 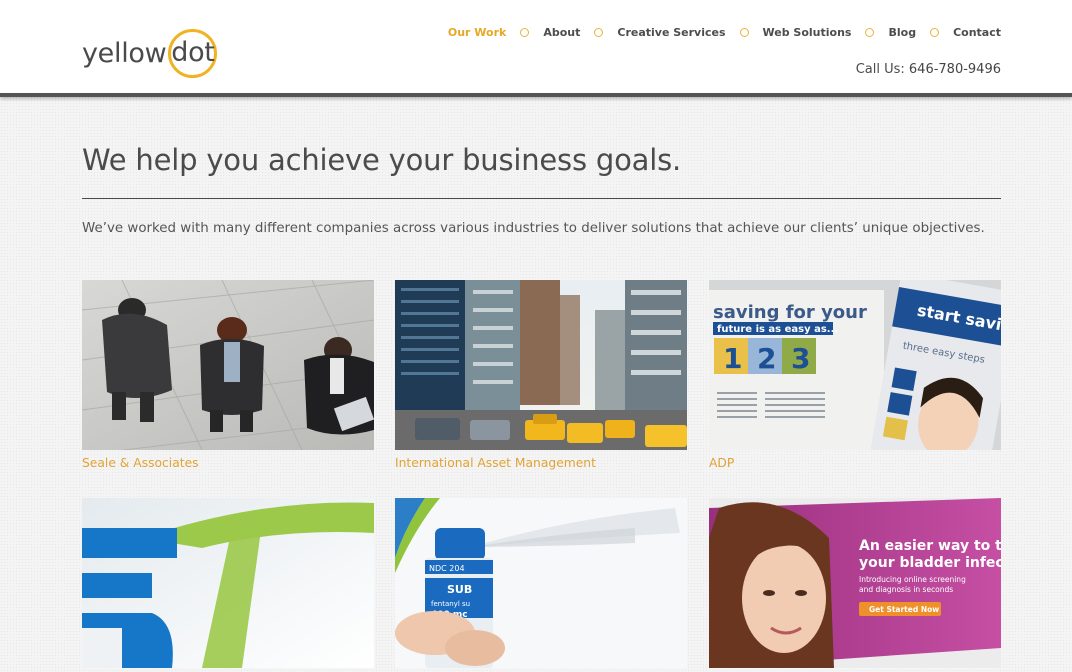 What do you see at coordinates (477, 32) in the screenshot?
I see `nav-our-work: Our Work` at bounding box center [477, 32].